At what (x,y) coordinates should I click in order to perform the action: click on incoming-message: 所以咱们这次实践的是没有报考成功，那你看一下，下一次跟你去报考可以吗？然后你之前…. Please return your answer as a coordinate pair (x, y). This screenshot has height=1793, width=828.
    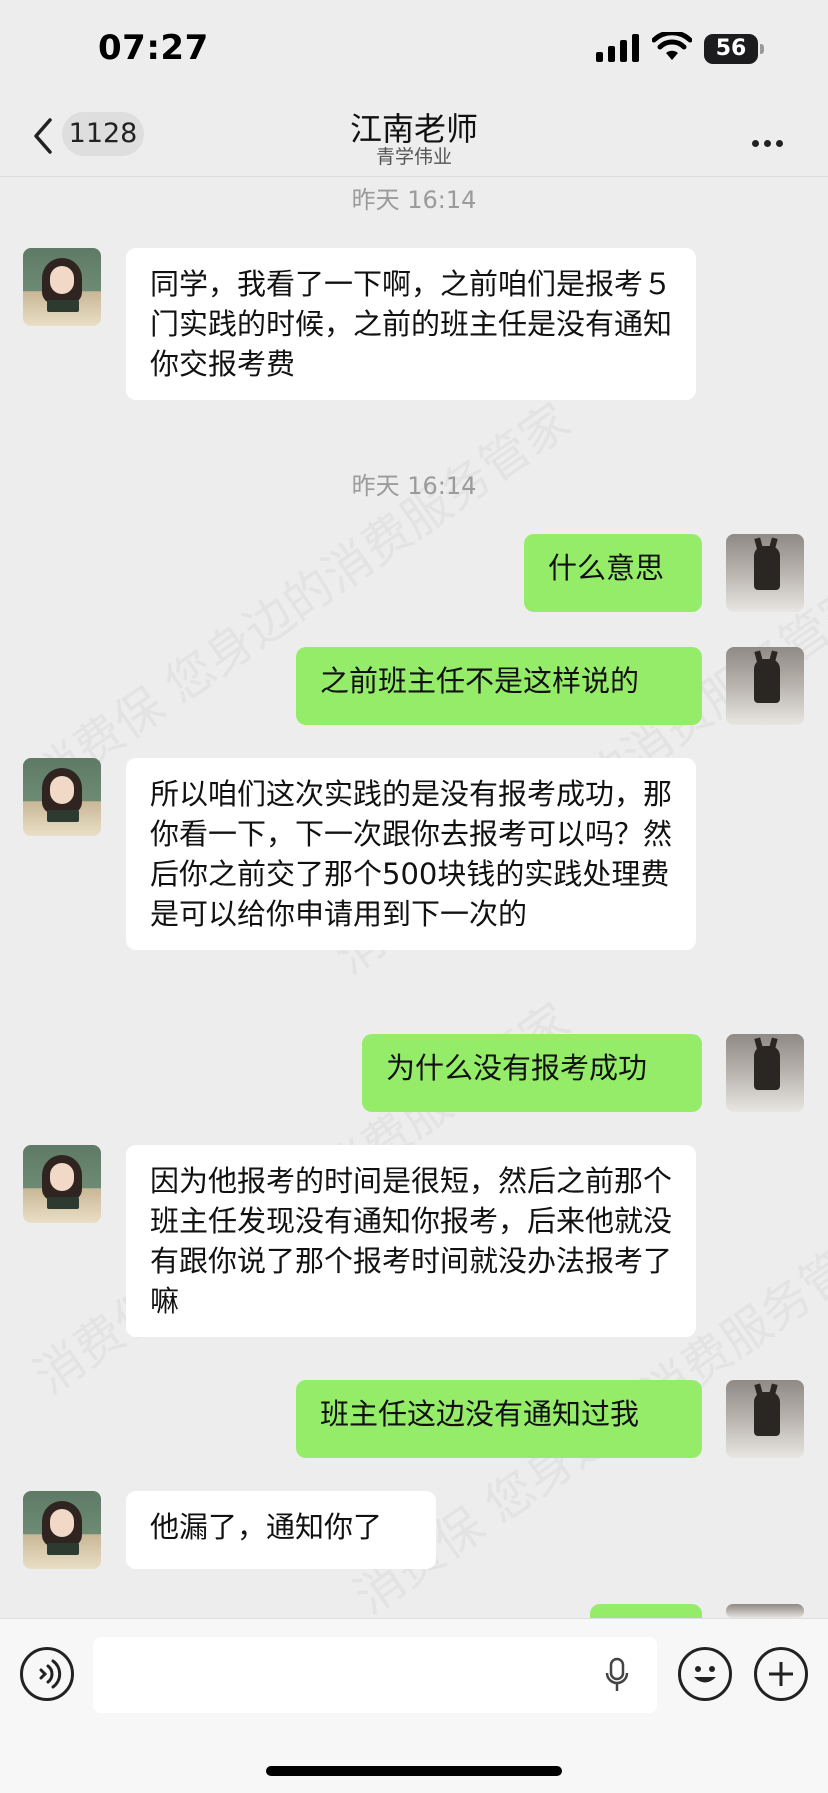
    Looking at the image, I should click on (411, 854).